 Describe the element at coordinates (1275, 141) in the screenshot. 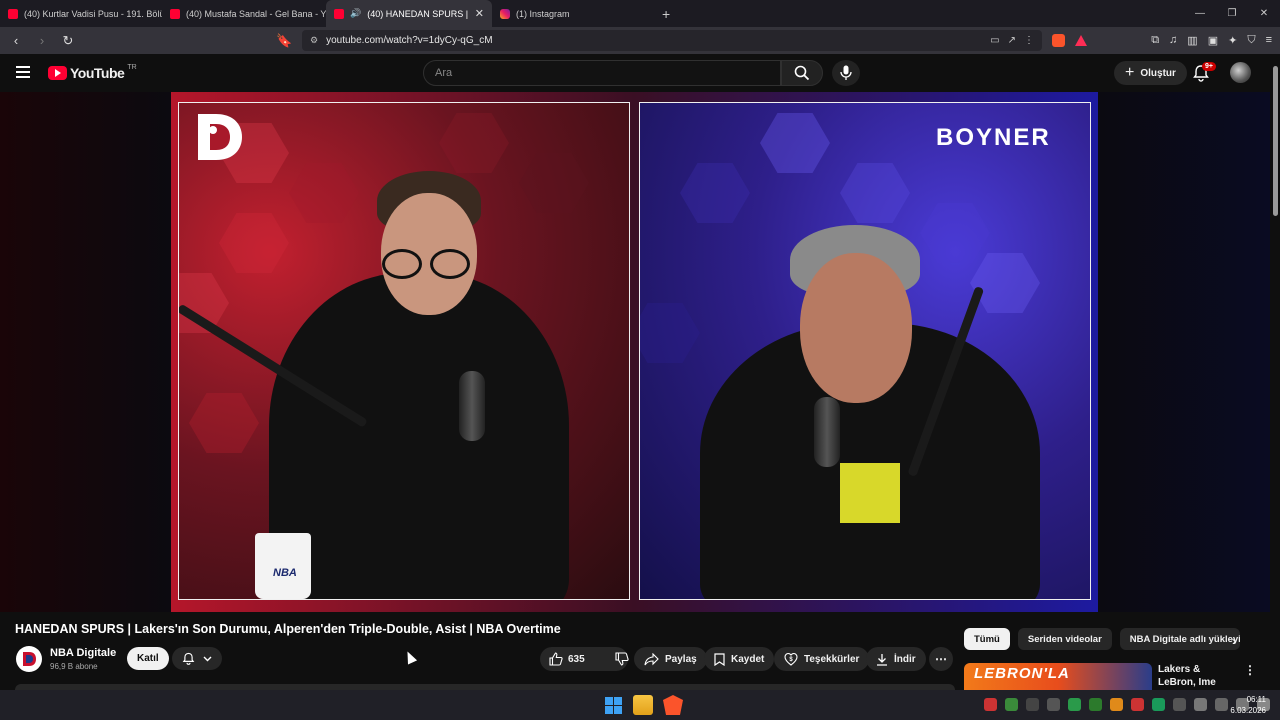

I see `scrollbar-thumb` at that location.